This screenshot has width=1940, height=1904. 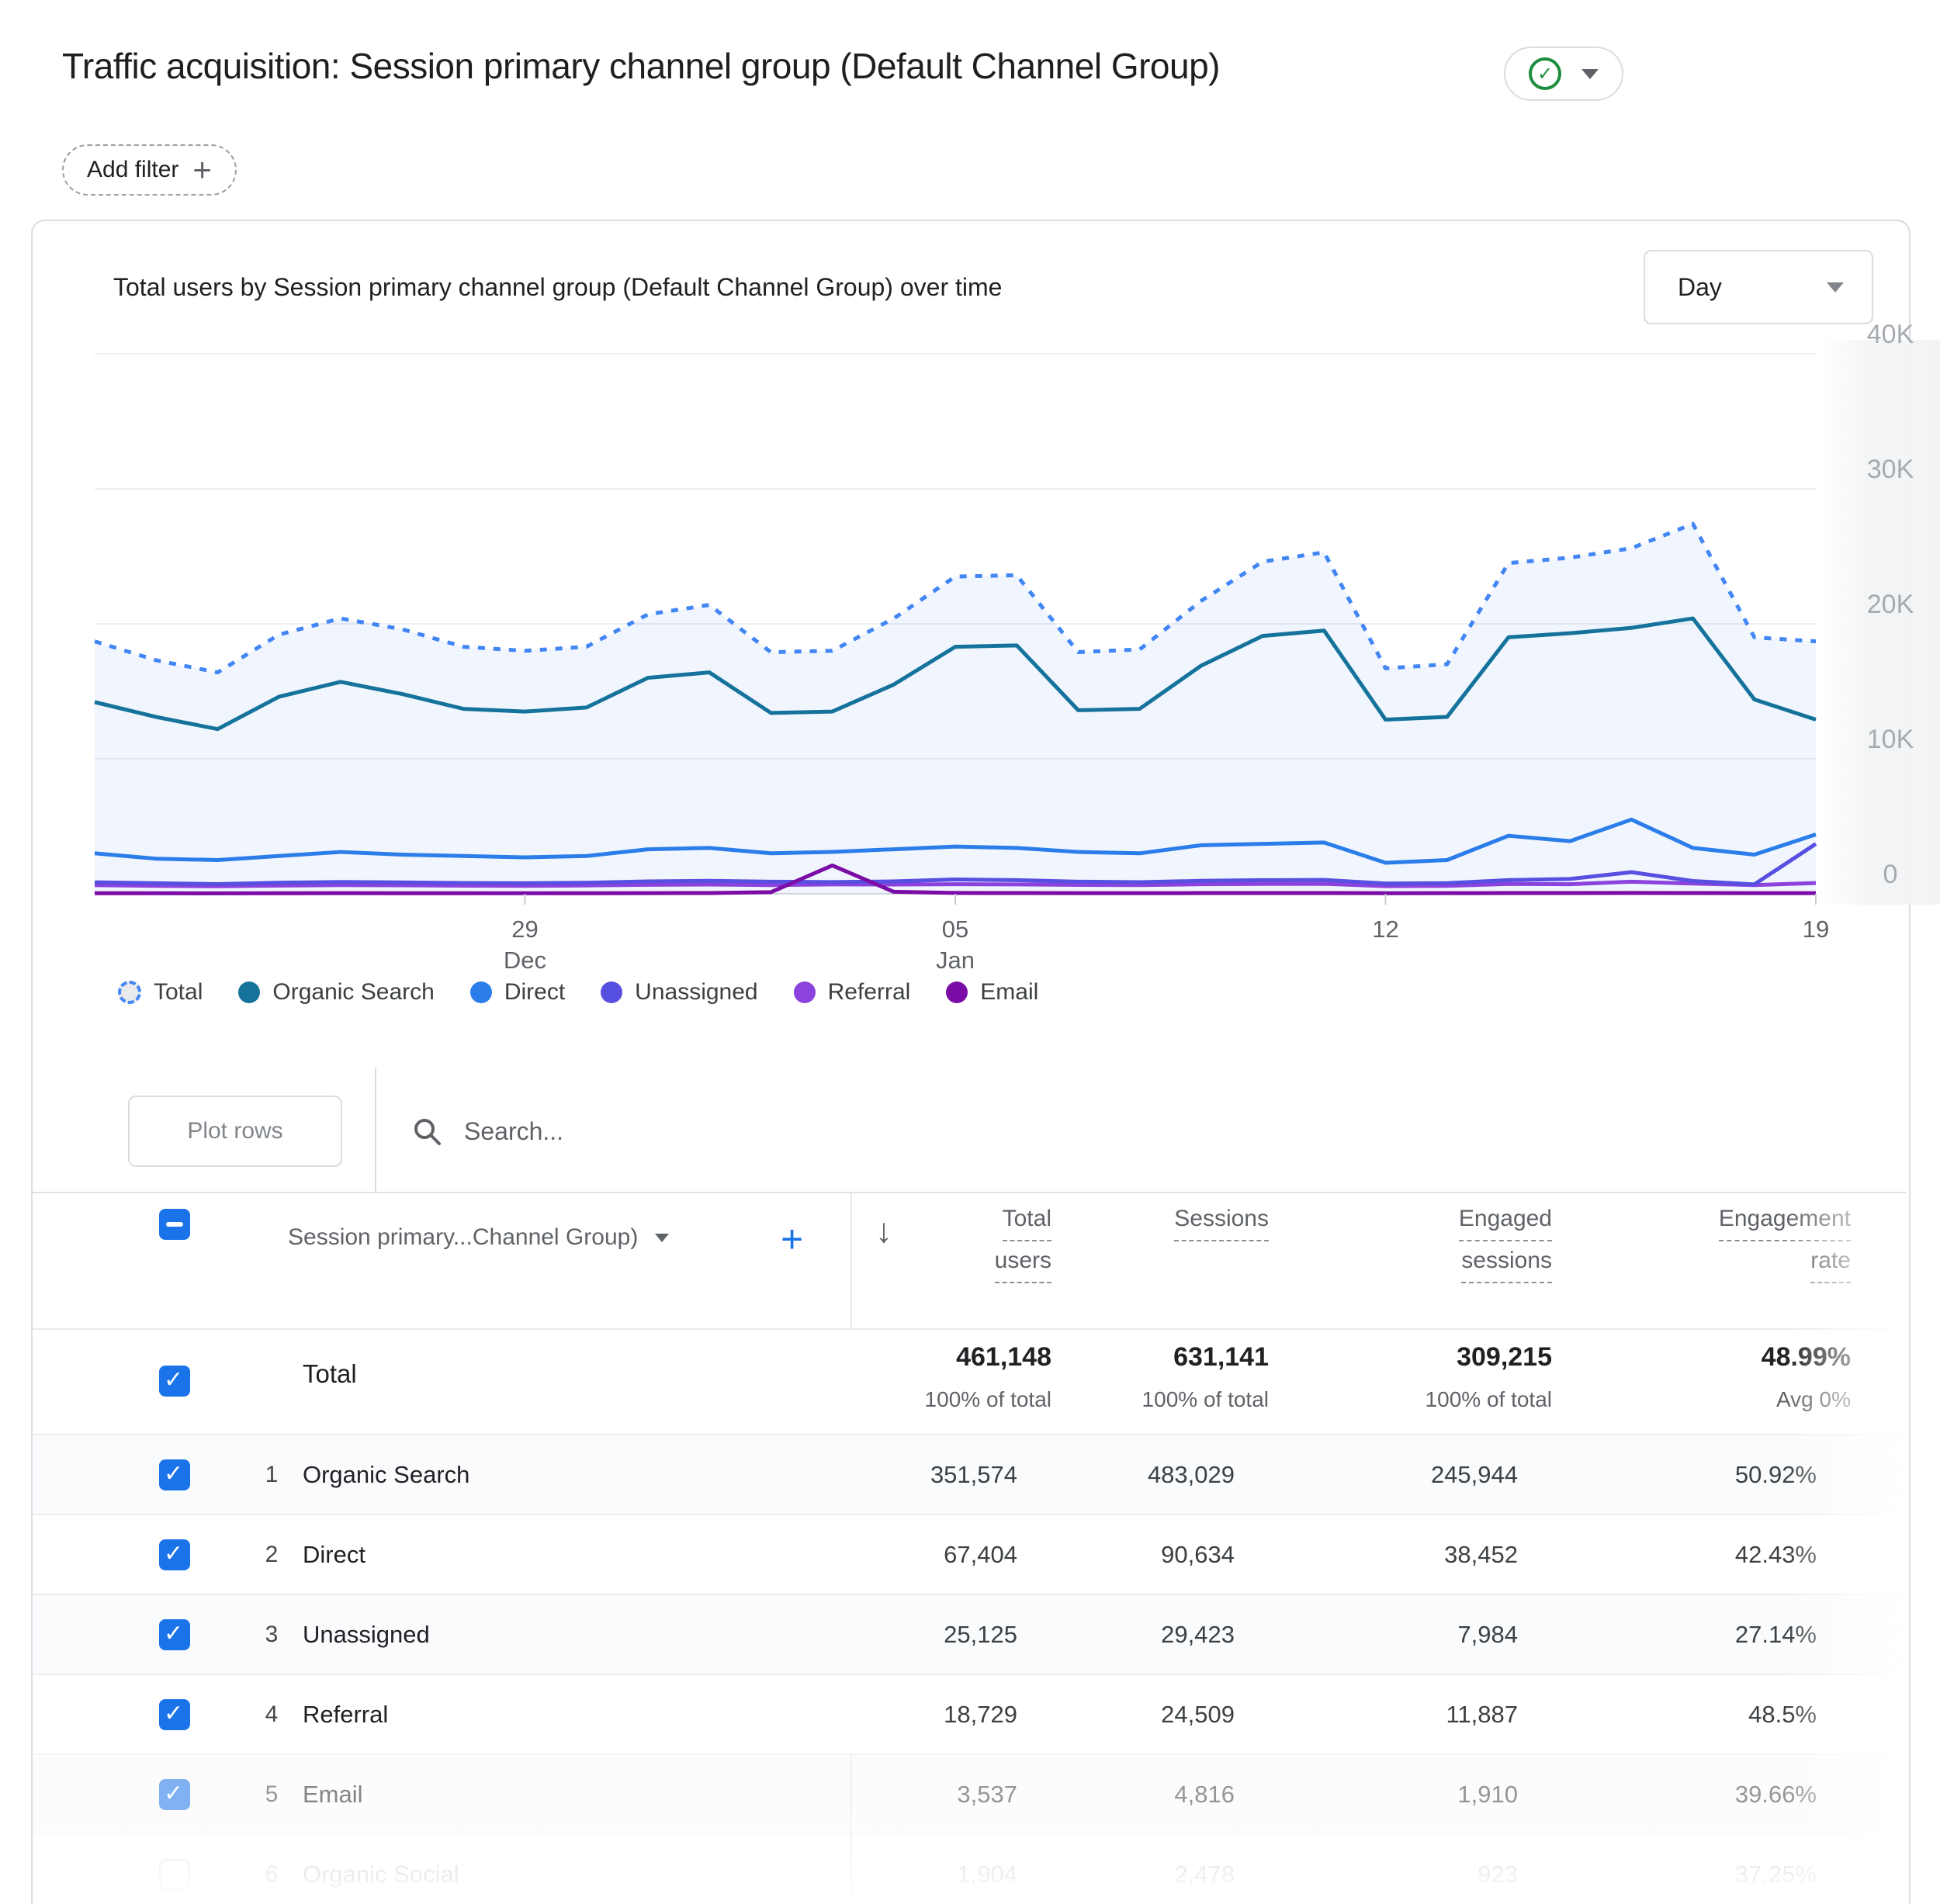 I want to click on channel-label: Email, so click(x=333, y=1795).